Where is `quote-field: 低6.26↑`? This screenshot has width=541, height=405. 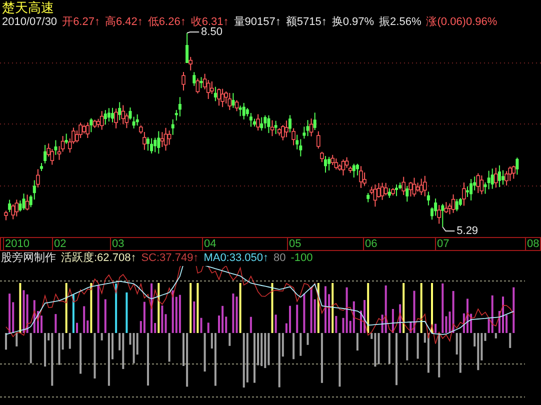
quote-field: 低6.26↑ is located at coordinates (167, 22).